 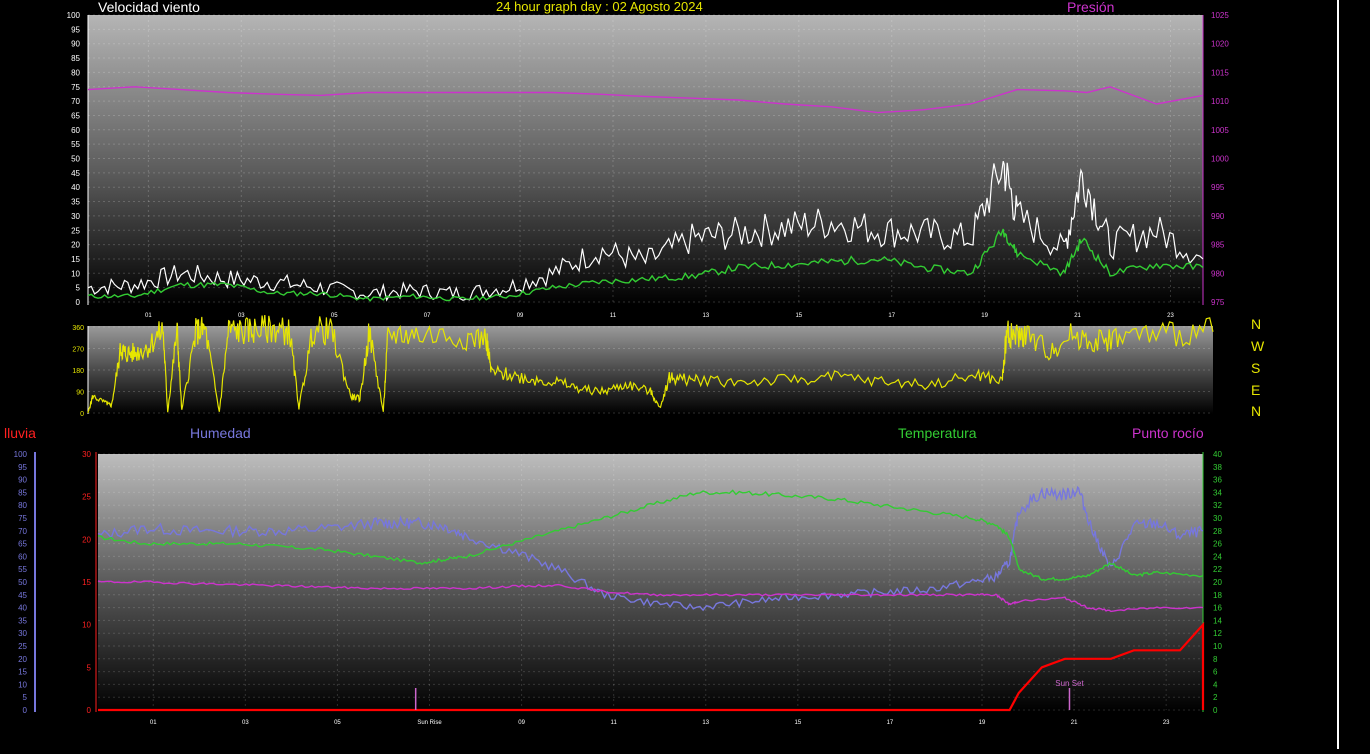 I want to click on temperature-y-tick: 0, so click(x=1215, y=710).